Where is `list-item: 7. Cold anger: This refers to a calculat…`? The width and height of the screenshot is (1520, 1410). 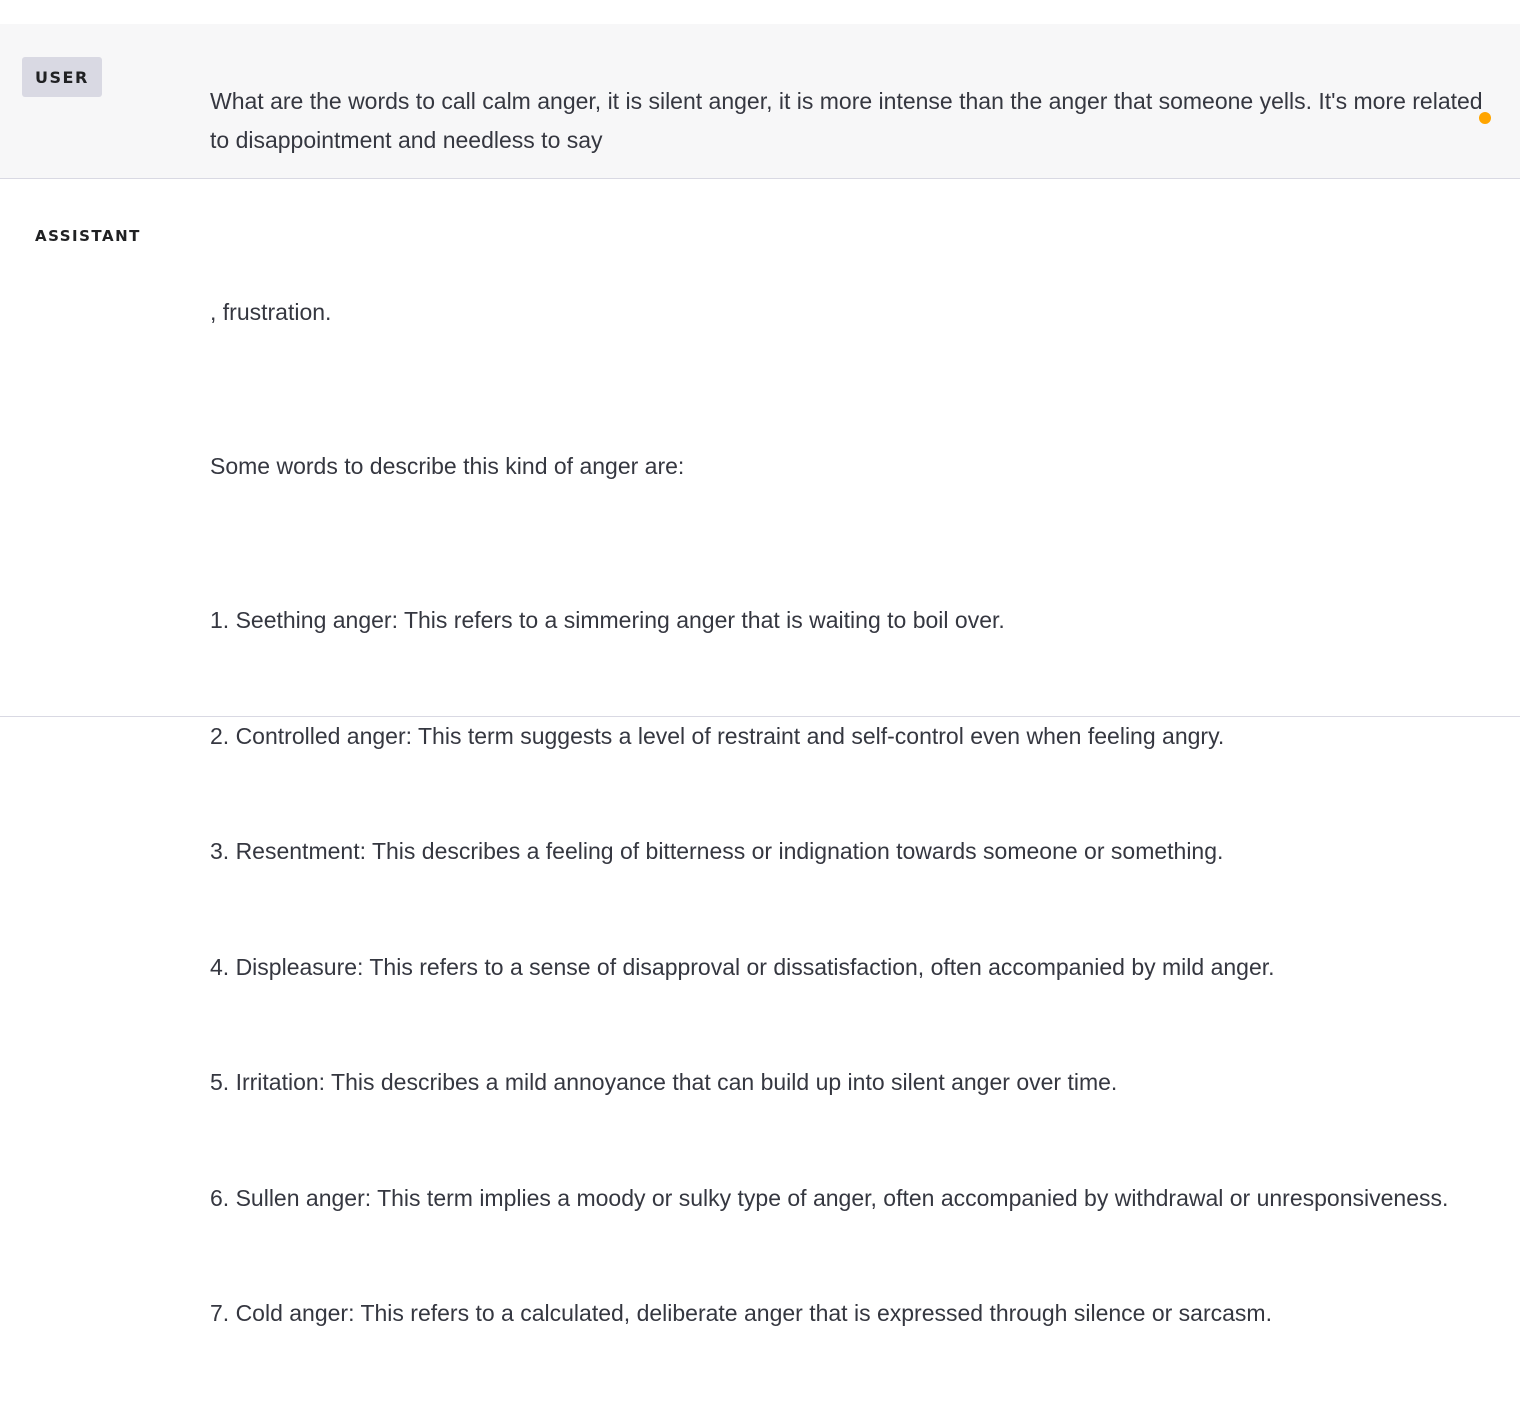 list-item: 7. Cold anger: This refers to a calculat… is located at coordinates (741, 1313).